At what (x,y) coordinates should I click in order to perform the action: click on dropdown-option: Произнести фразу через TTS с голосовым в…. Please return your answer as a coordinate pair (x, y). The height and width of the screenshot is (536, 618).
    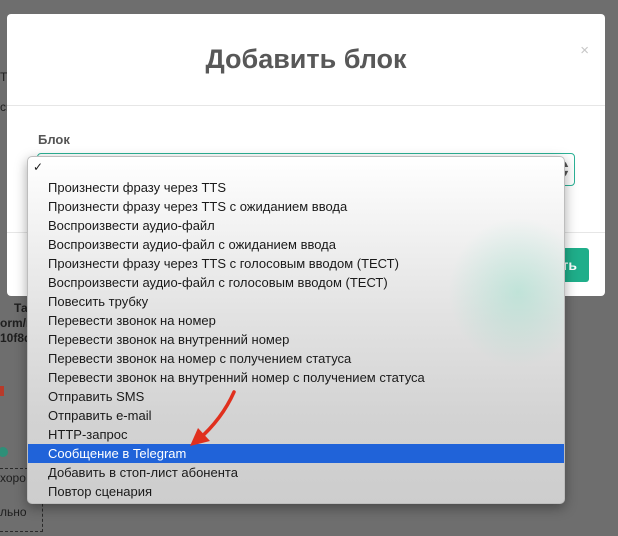
    Looking at the image, I should click on (296, 263).